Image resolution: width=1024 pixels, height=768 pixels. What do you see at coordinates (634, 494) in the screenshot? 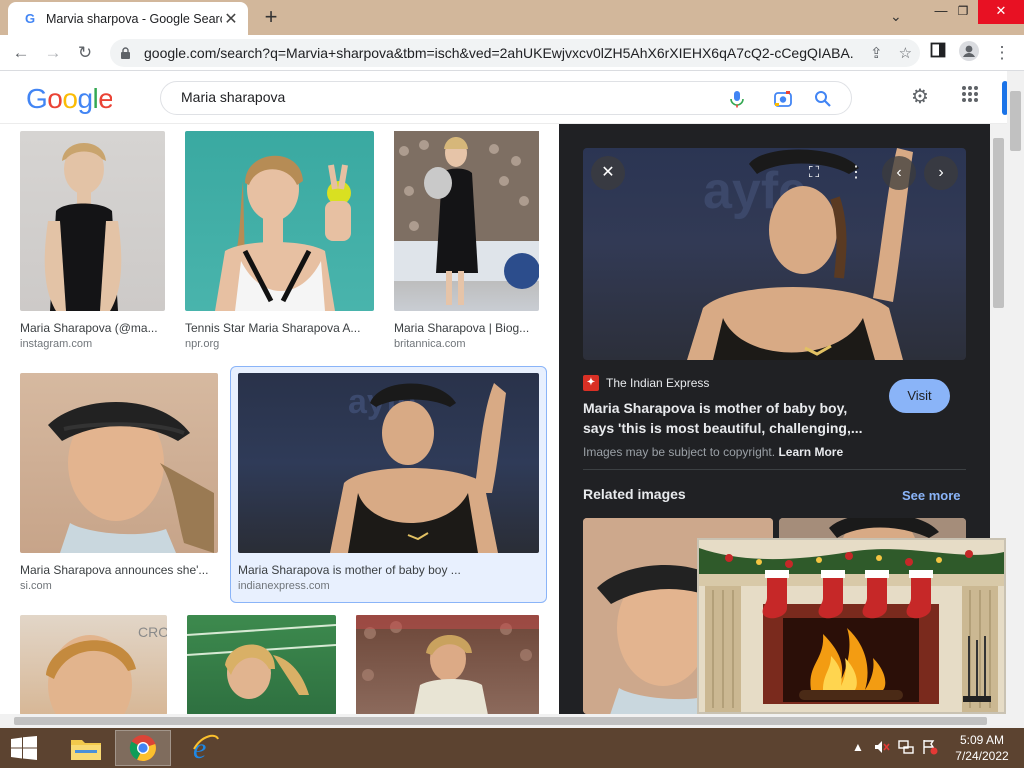
I see `related-images-heading: Related images` at bounding box center [634, 494].